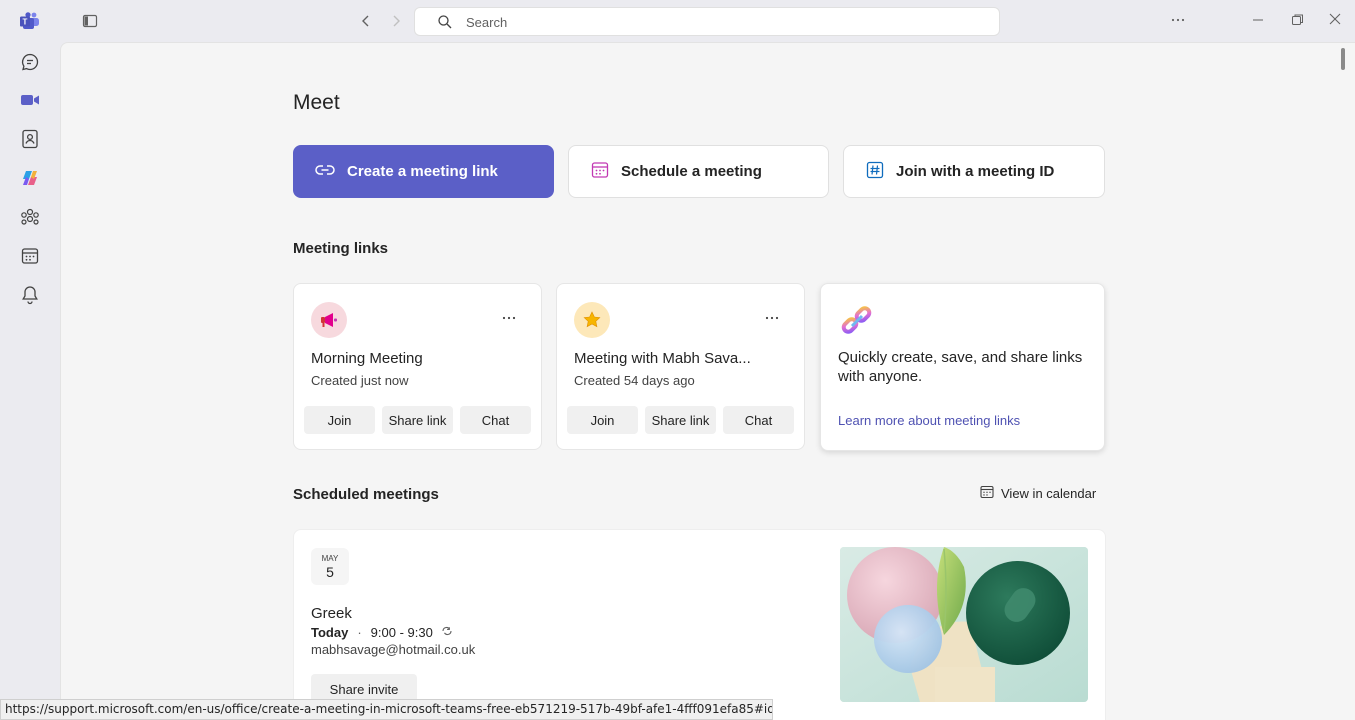 The image size is (1355, 720). Describe the element at coordinates (691, 171) in the screenshot. I see `schedule-meeting-label: Schedule a meeting` at that location.